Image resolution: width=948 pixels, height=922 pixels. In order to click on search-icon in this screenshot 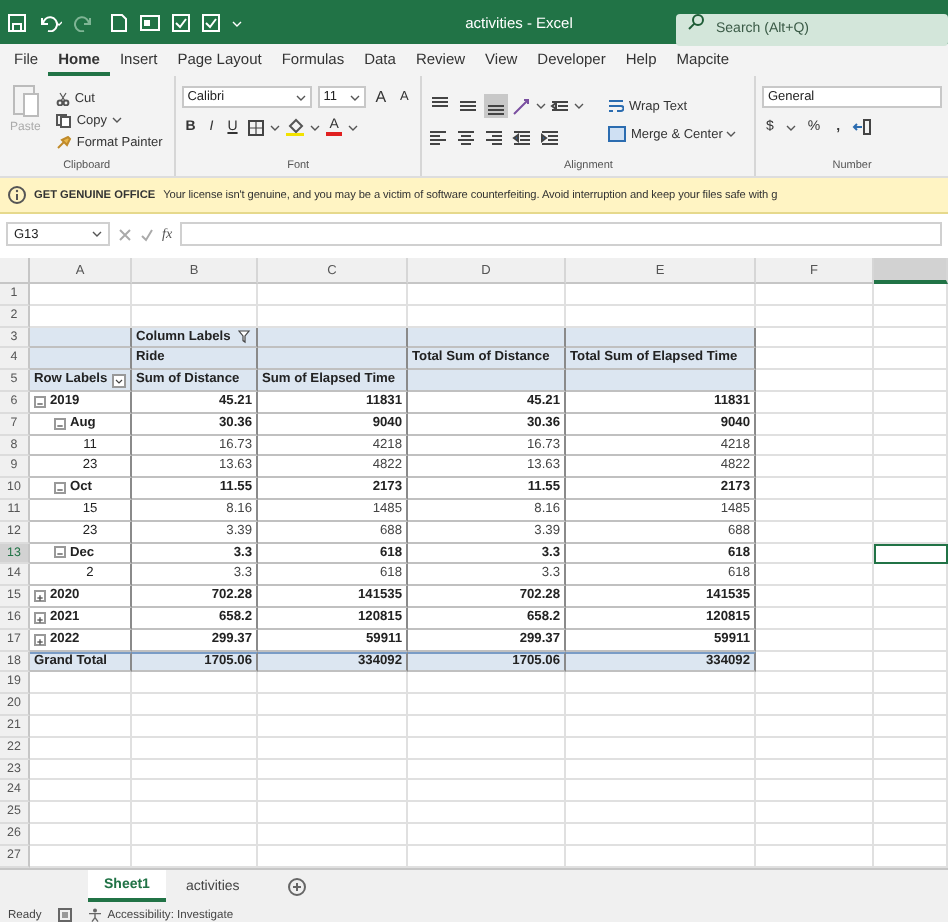, I will do `click(696, 22)`.